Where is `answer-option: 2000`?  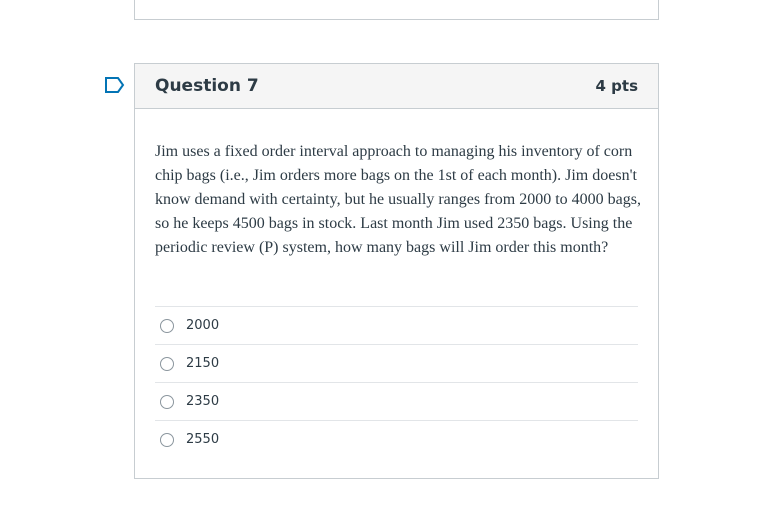
answer-option: 2000 is located at coordinates (396, 326).